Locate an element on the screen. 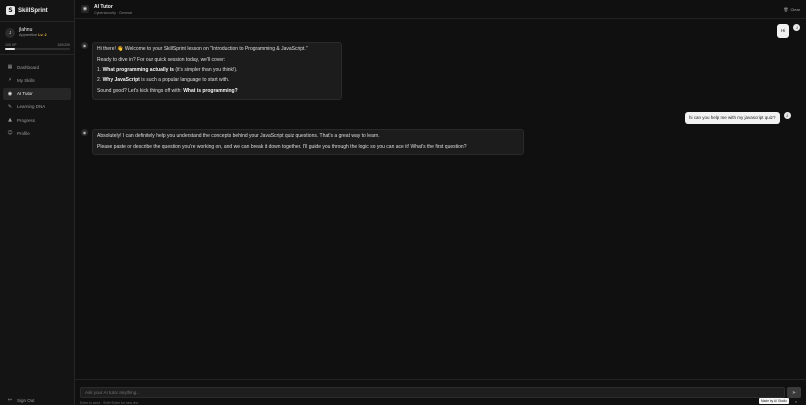 The width and height of the screenshot is (806, 405). xp-progress-fill is located at coordinates (10, 49).